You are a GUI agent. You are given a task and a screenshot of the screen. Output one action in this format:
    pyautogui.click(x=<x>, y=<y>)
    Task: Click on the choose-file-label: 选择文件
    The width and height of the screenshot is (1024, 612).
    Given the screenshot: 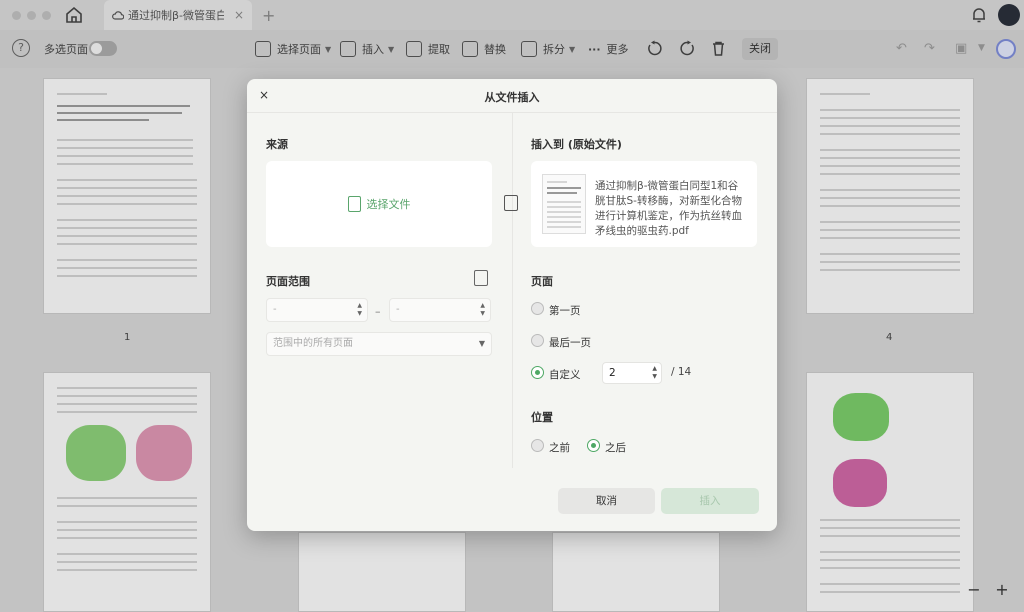 What is the action you would take?
    pyautogui.click(x=388, y=204)
    